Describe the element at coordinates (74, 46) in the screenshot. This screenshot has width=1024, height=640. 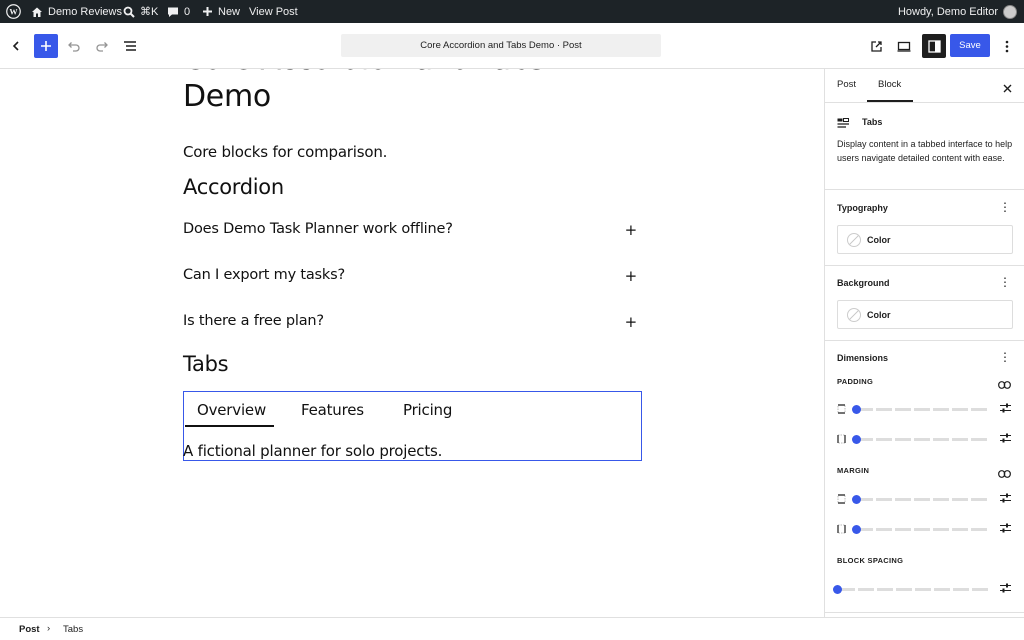
I see `undo-button` at that location.